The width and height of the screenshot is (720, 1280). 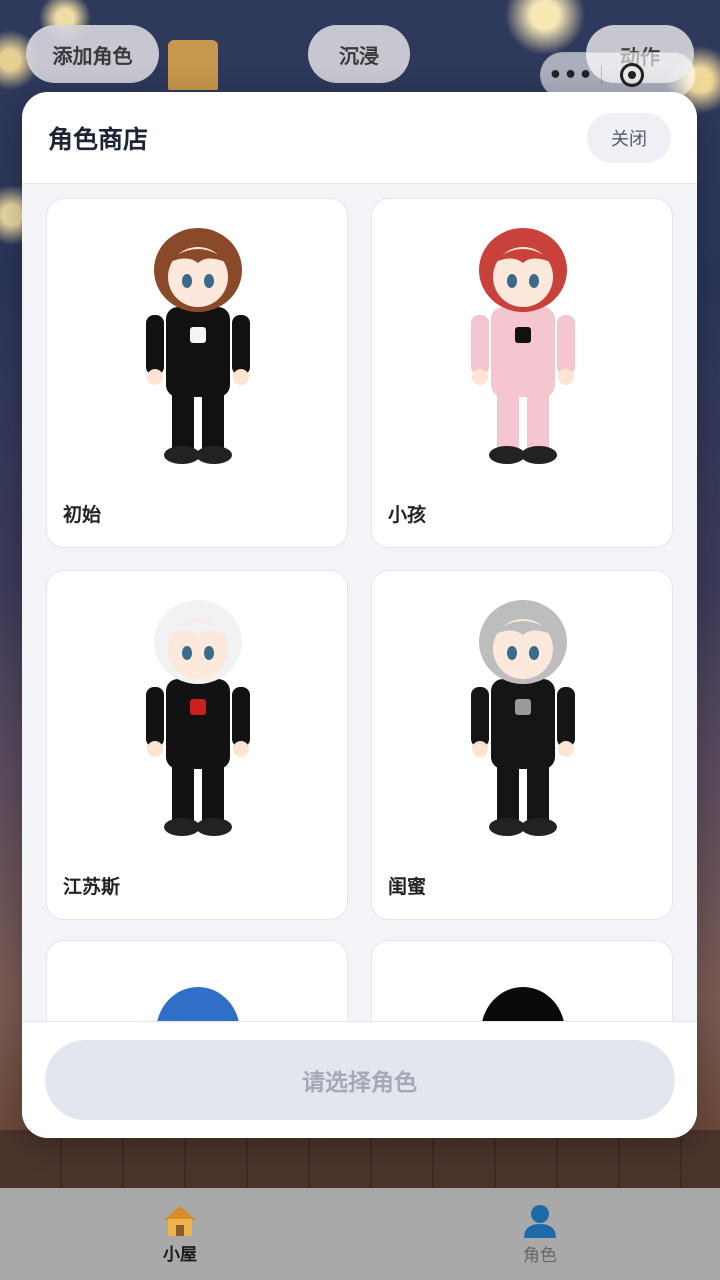 What do you see at coordinates (540, 1255) in the screenshot?
I see `tab-character-label: 角色` at bounding box center [540, 1255].